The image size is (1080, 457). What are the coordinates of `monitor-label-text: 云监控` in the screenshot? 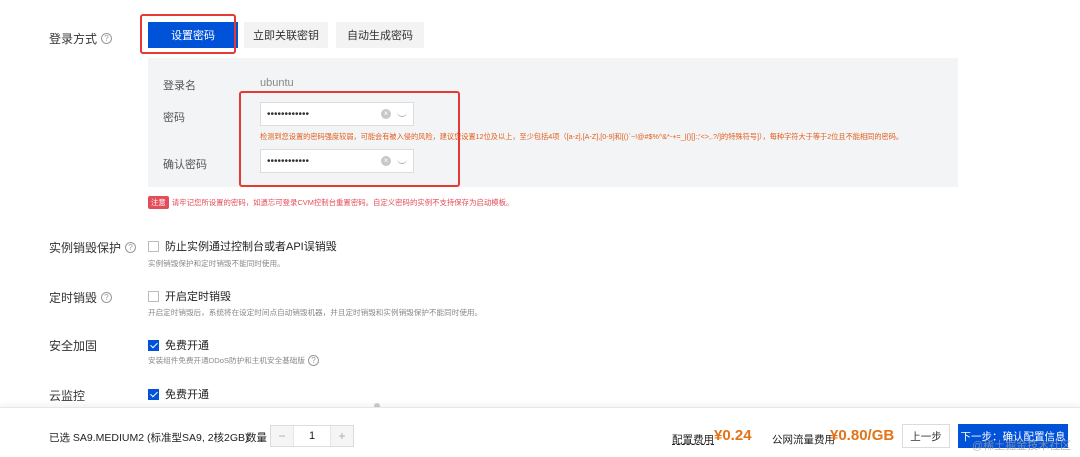 It's located at (67, 396).